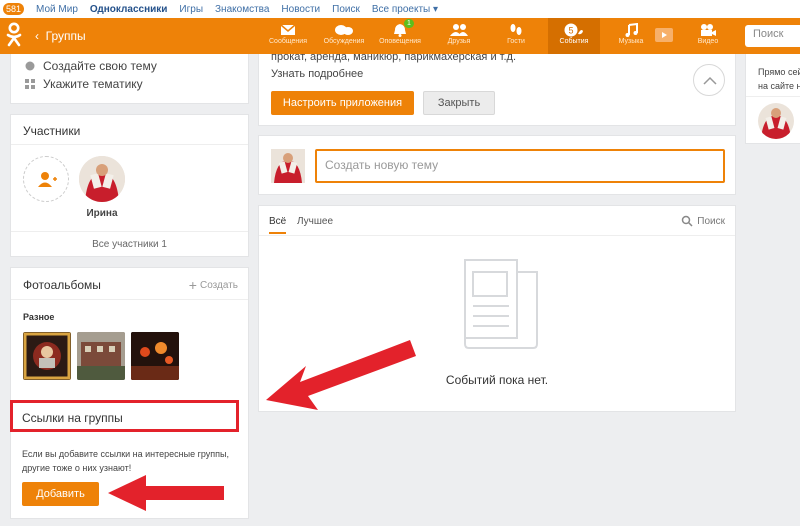 The image size is (800, 526). Describe the element at coordinates (459, 41) in the screenshot. I see `nav-label: Друзья` at that location.